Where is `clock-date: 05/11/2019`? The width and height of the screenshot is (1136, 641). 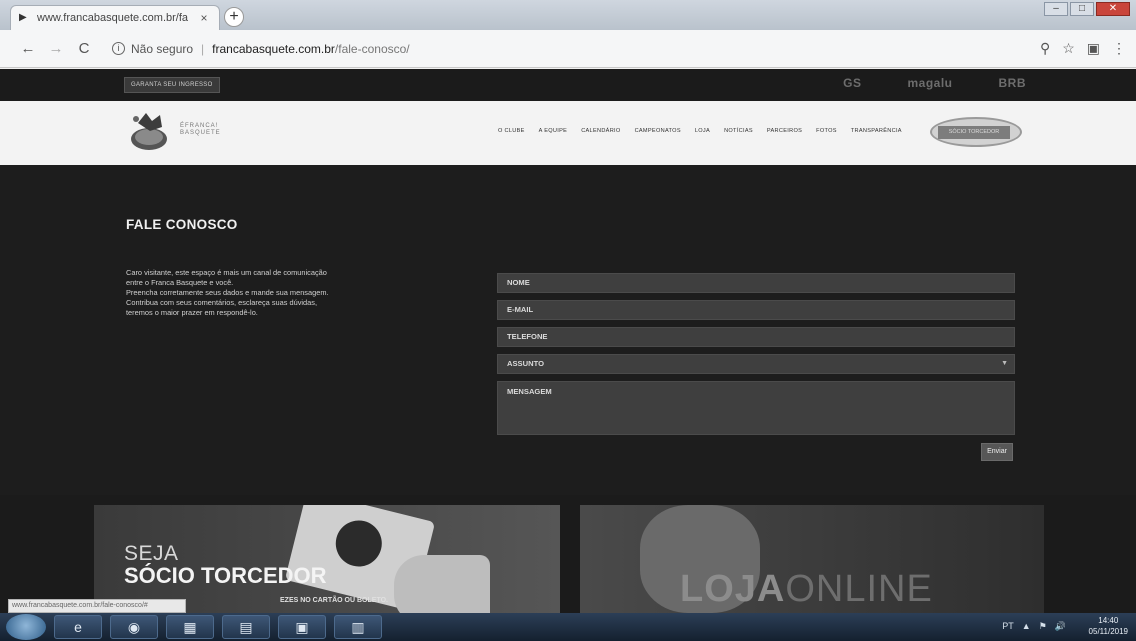 clock-date: 05/11/2019 is located at coordinates (1108, 631).